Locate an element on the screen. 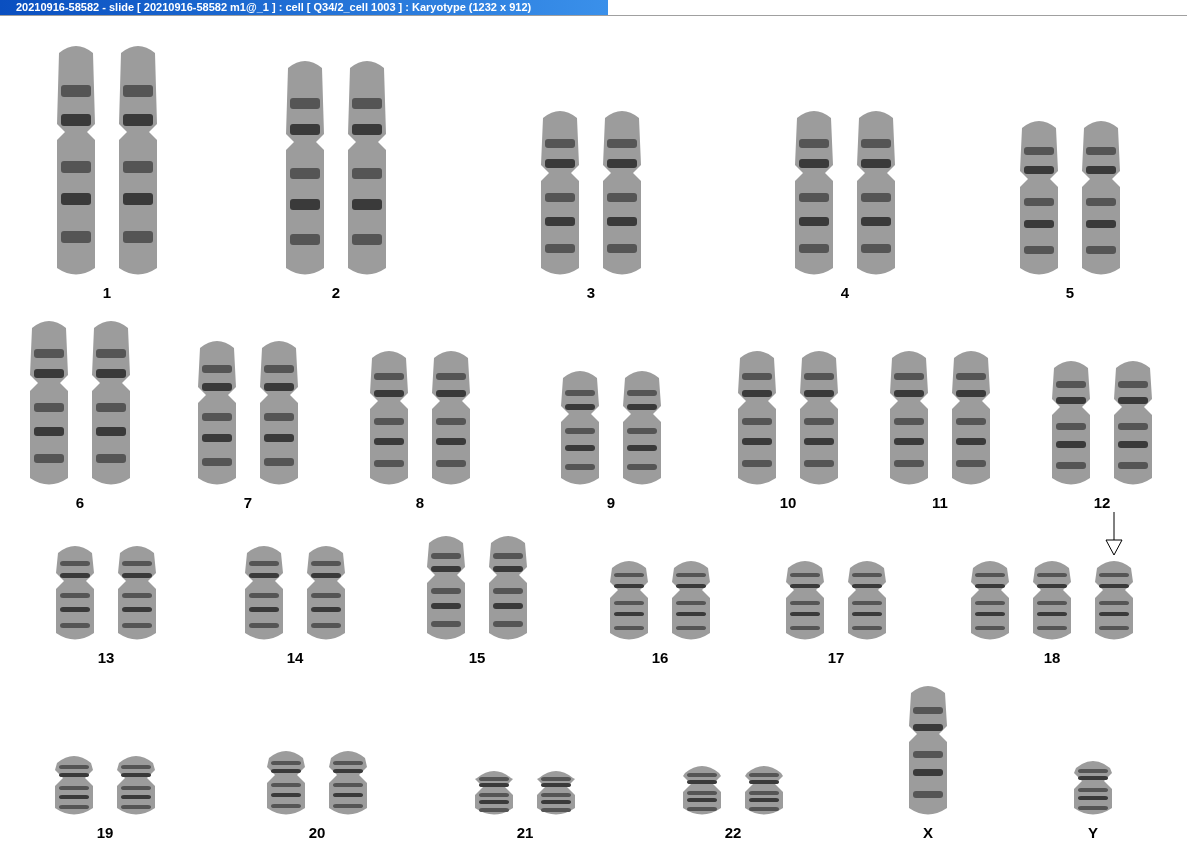 The image size is (1187, 866). chromosome-label: 2 is located at coordinates (336, 293).